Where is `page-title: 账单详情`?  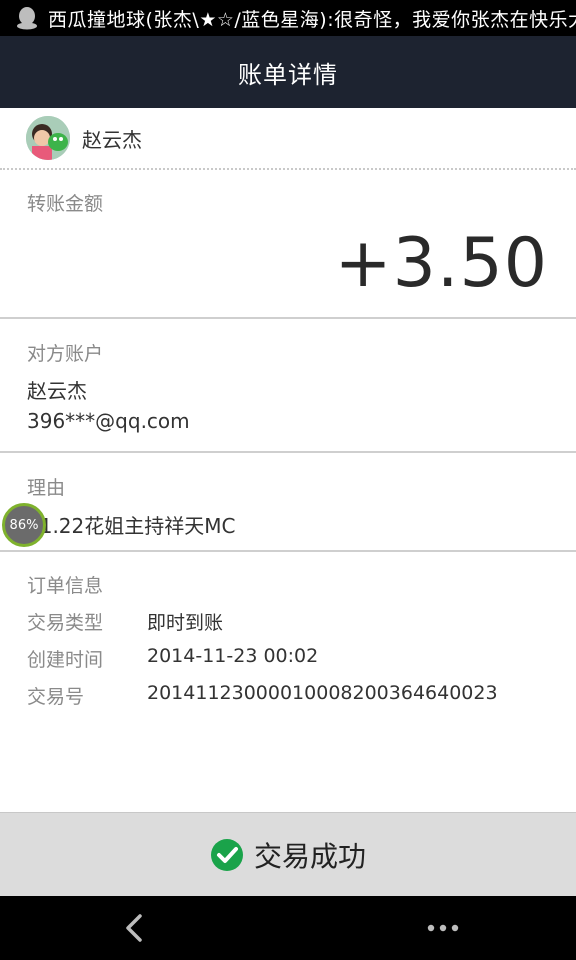
page-title: 账单详情 is located at coordinates (288, 74).